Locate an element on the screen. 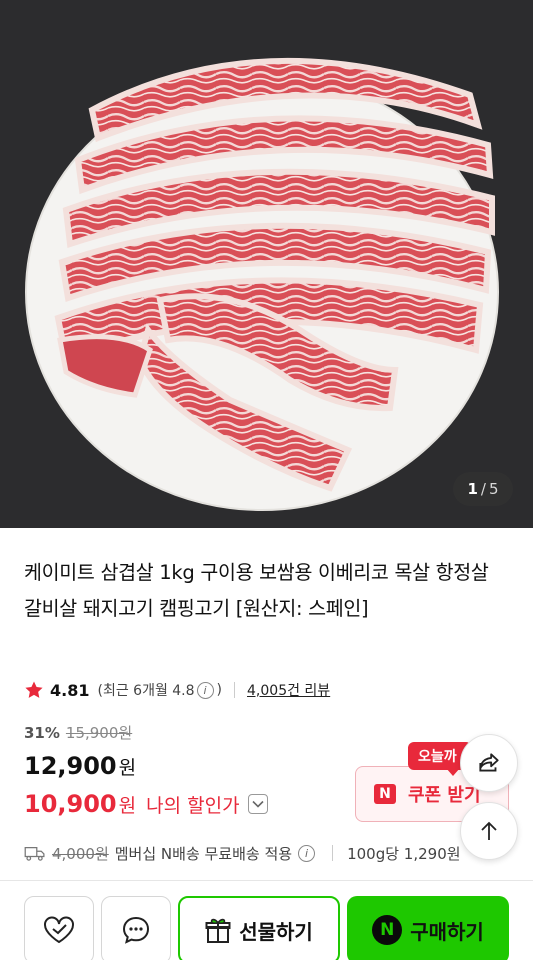 The image size is (533, 960). my-price-label: 나의 할인가 is located at coordinates (193, 805).